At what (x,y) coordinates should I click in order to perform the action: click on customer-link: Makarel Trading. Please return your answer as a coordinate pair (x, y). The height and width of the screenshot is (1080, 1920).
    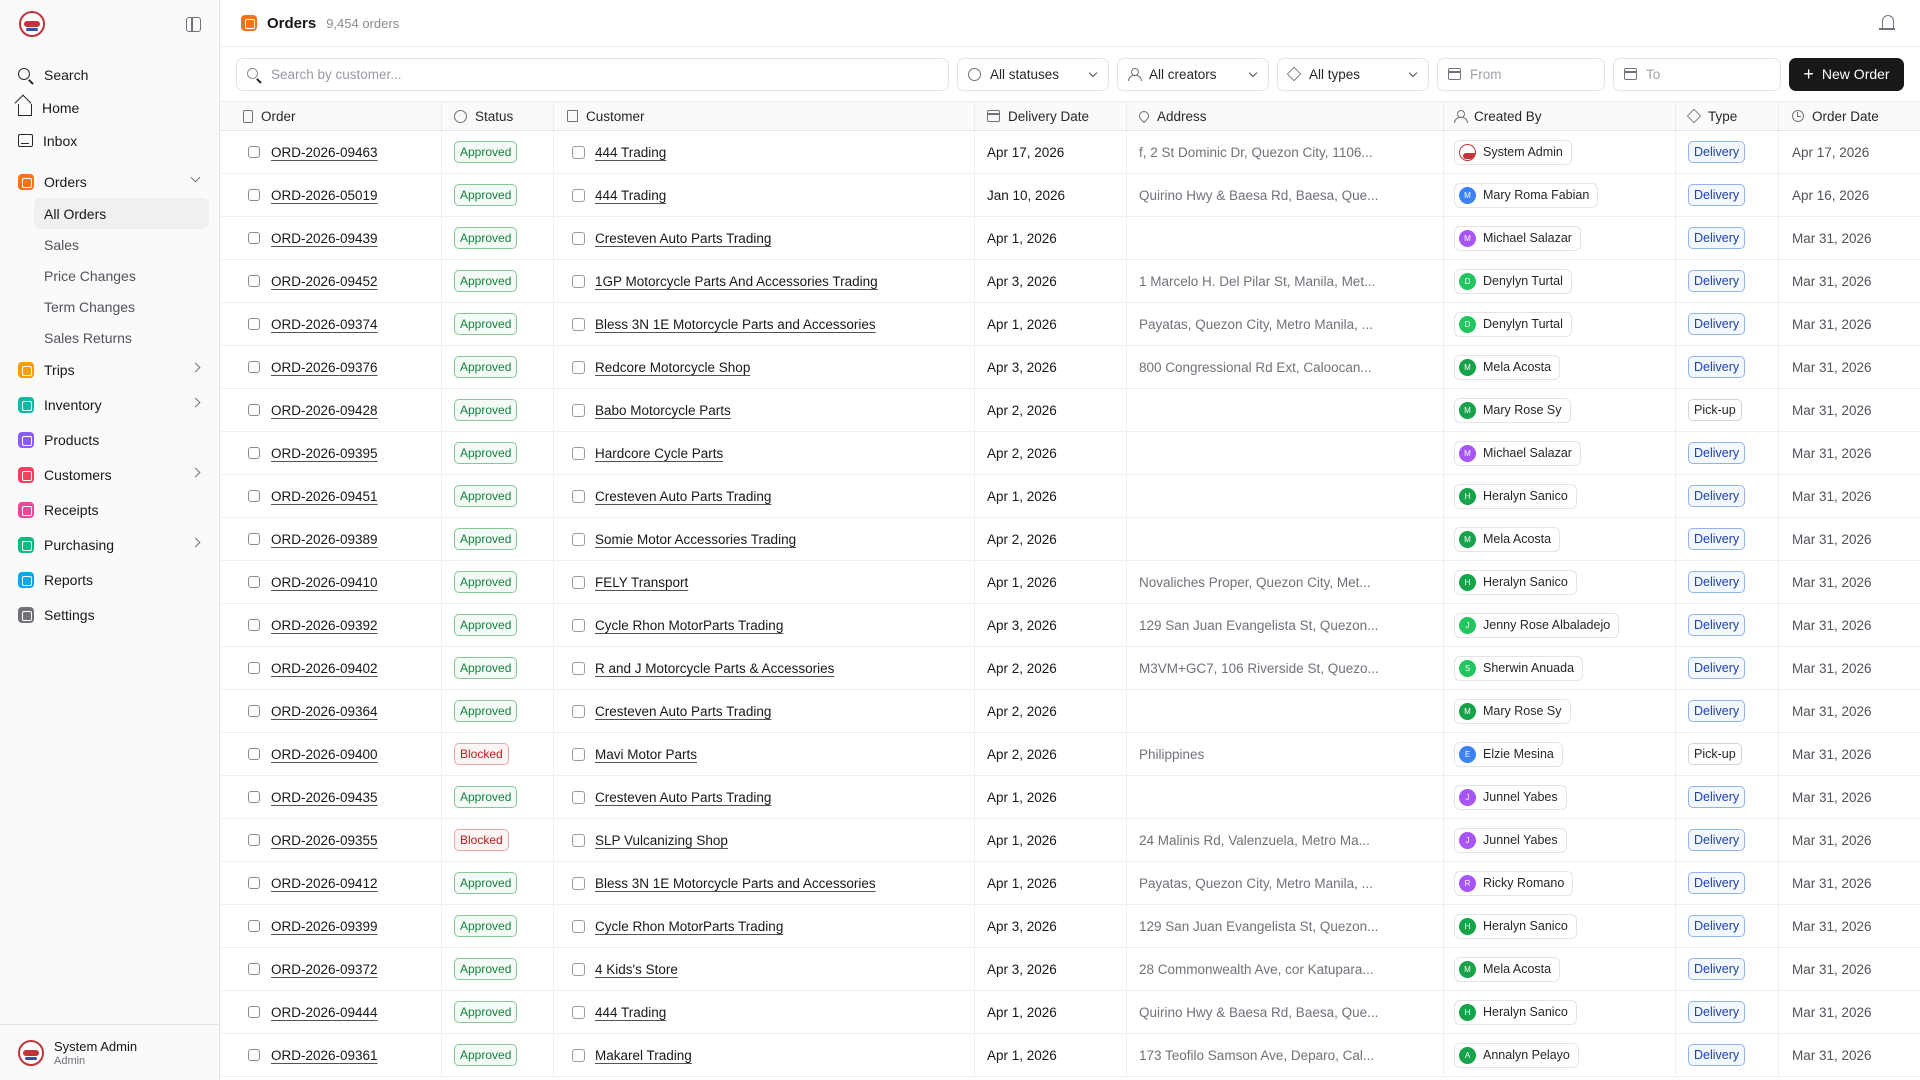
    Looking at the image, I should click on (643, 1055).